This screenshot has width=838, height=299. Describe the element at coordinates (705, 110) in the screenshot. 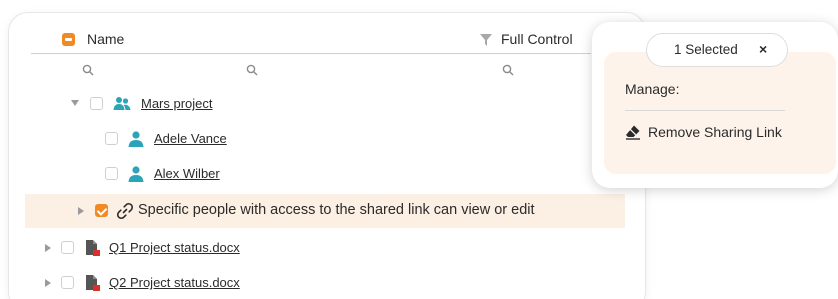

I see `panel-divider` at that location.